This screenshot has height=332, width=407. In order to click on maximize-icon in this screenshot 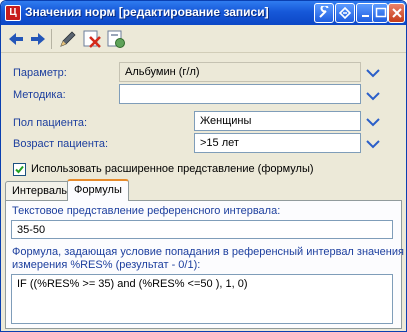, I will do `click(381, 12)`.